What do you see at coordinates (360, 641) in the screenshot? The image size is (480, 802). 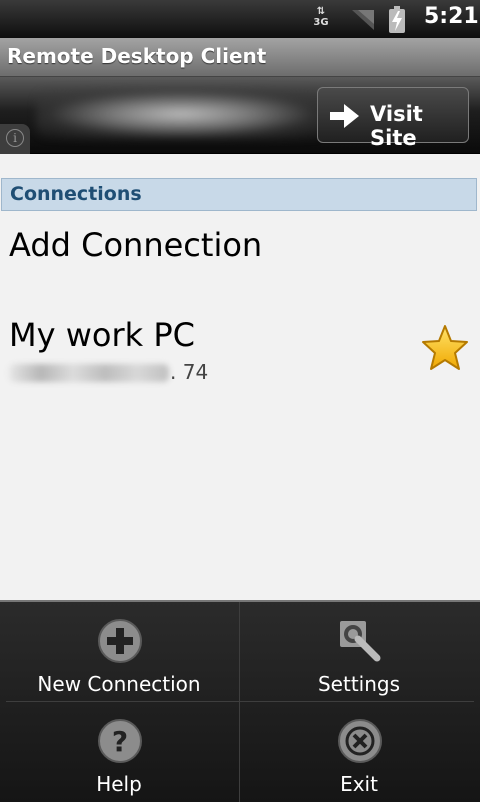 I see `wrench-icon` at bounding box center [360, 641].